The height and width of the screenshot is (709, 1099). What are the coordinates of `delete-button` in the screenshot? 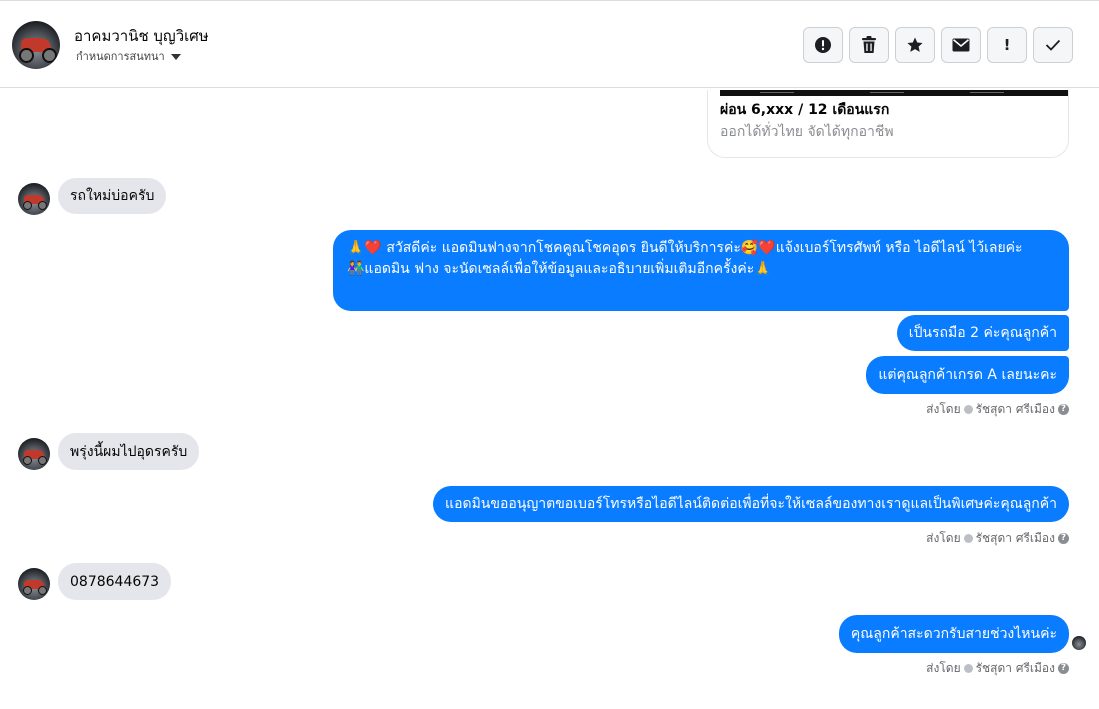 It's located at (869, 45).